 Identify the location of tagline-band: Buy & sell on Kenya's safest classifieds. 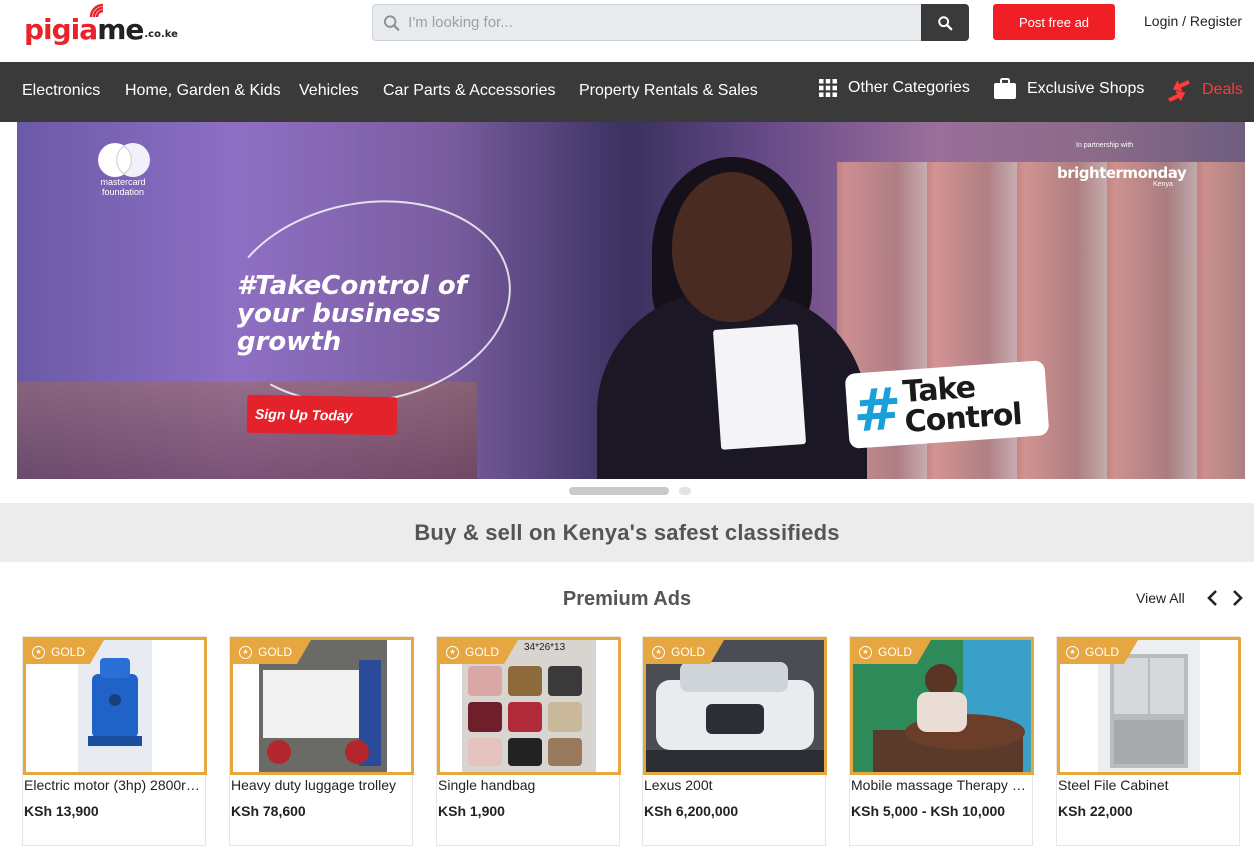
(627, 532).